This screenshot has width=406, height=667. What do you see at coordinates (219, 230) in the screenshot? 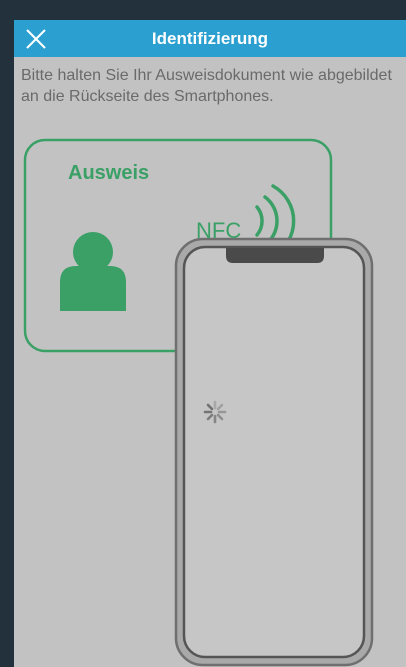
I see `nfc-label: NFC` at bounding box center [219, 230].